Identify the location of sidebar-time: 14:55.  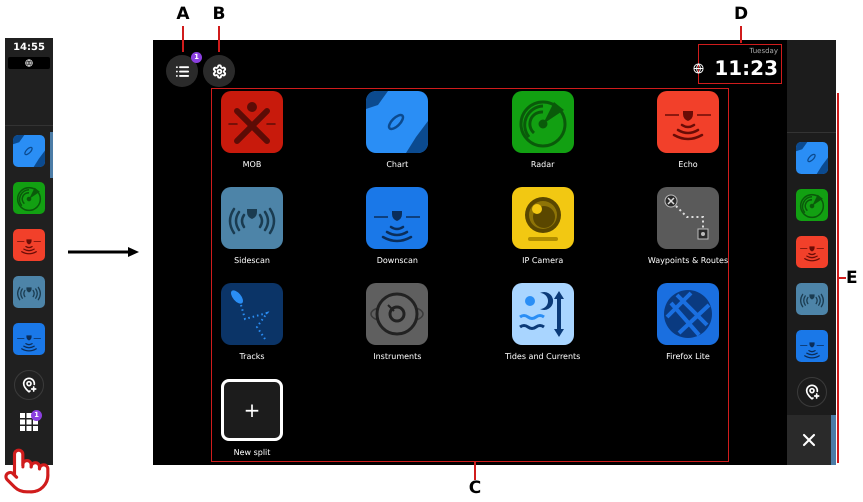
(29, 48).